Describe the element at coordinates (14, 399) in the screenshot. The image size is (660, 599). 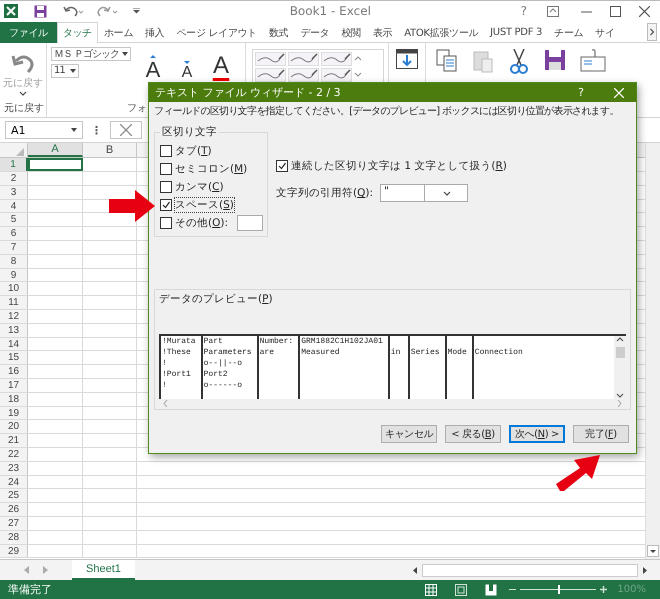
I see `row-header: 18` at that location.